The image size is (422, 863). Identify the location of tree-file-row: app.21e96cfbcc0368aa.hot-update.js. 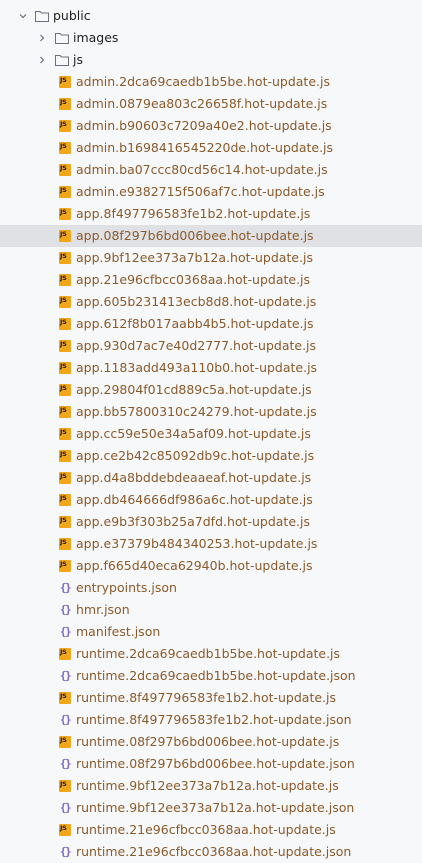
(211, 280).